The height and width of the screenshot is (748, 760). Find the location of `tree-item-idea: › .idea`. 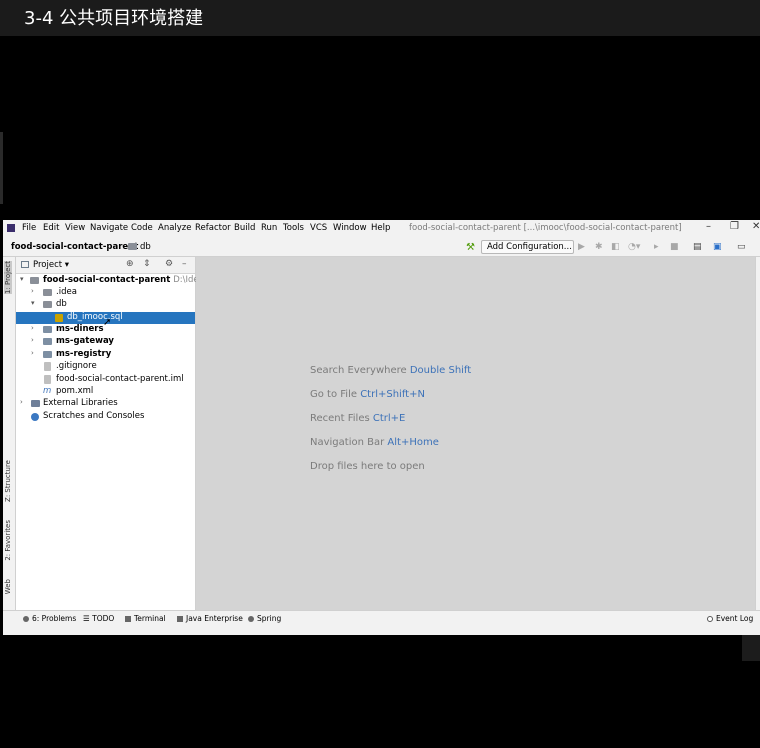

tree-item-idea: › .idea is located at coordinates (105, 293).